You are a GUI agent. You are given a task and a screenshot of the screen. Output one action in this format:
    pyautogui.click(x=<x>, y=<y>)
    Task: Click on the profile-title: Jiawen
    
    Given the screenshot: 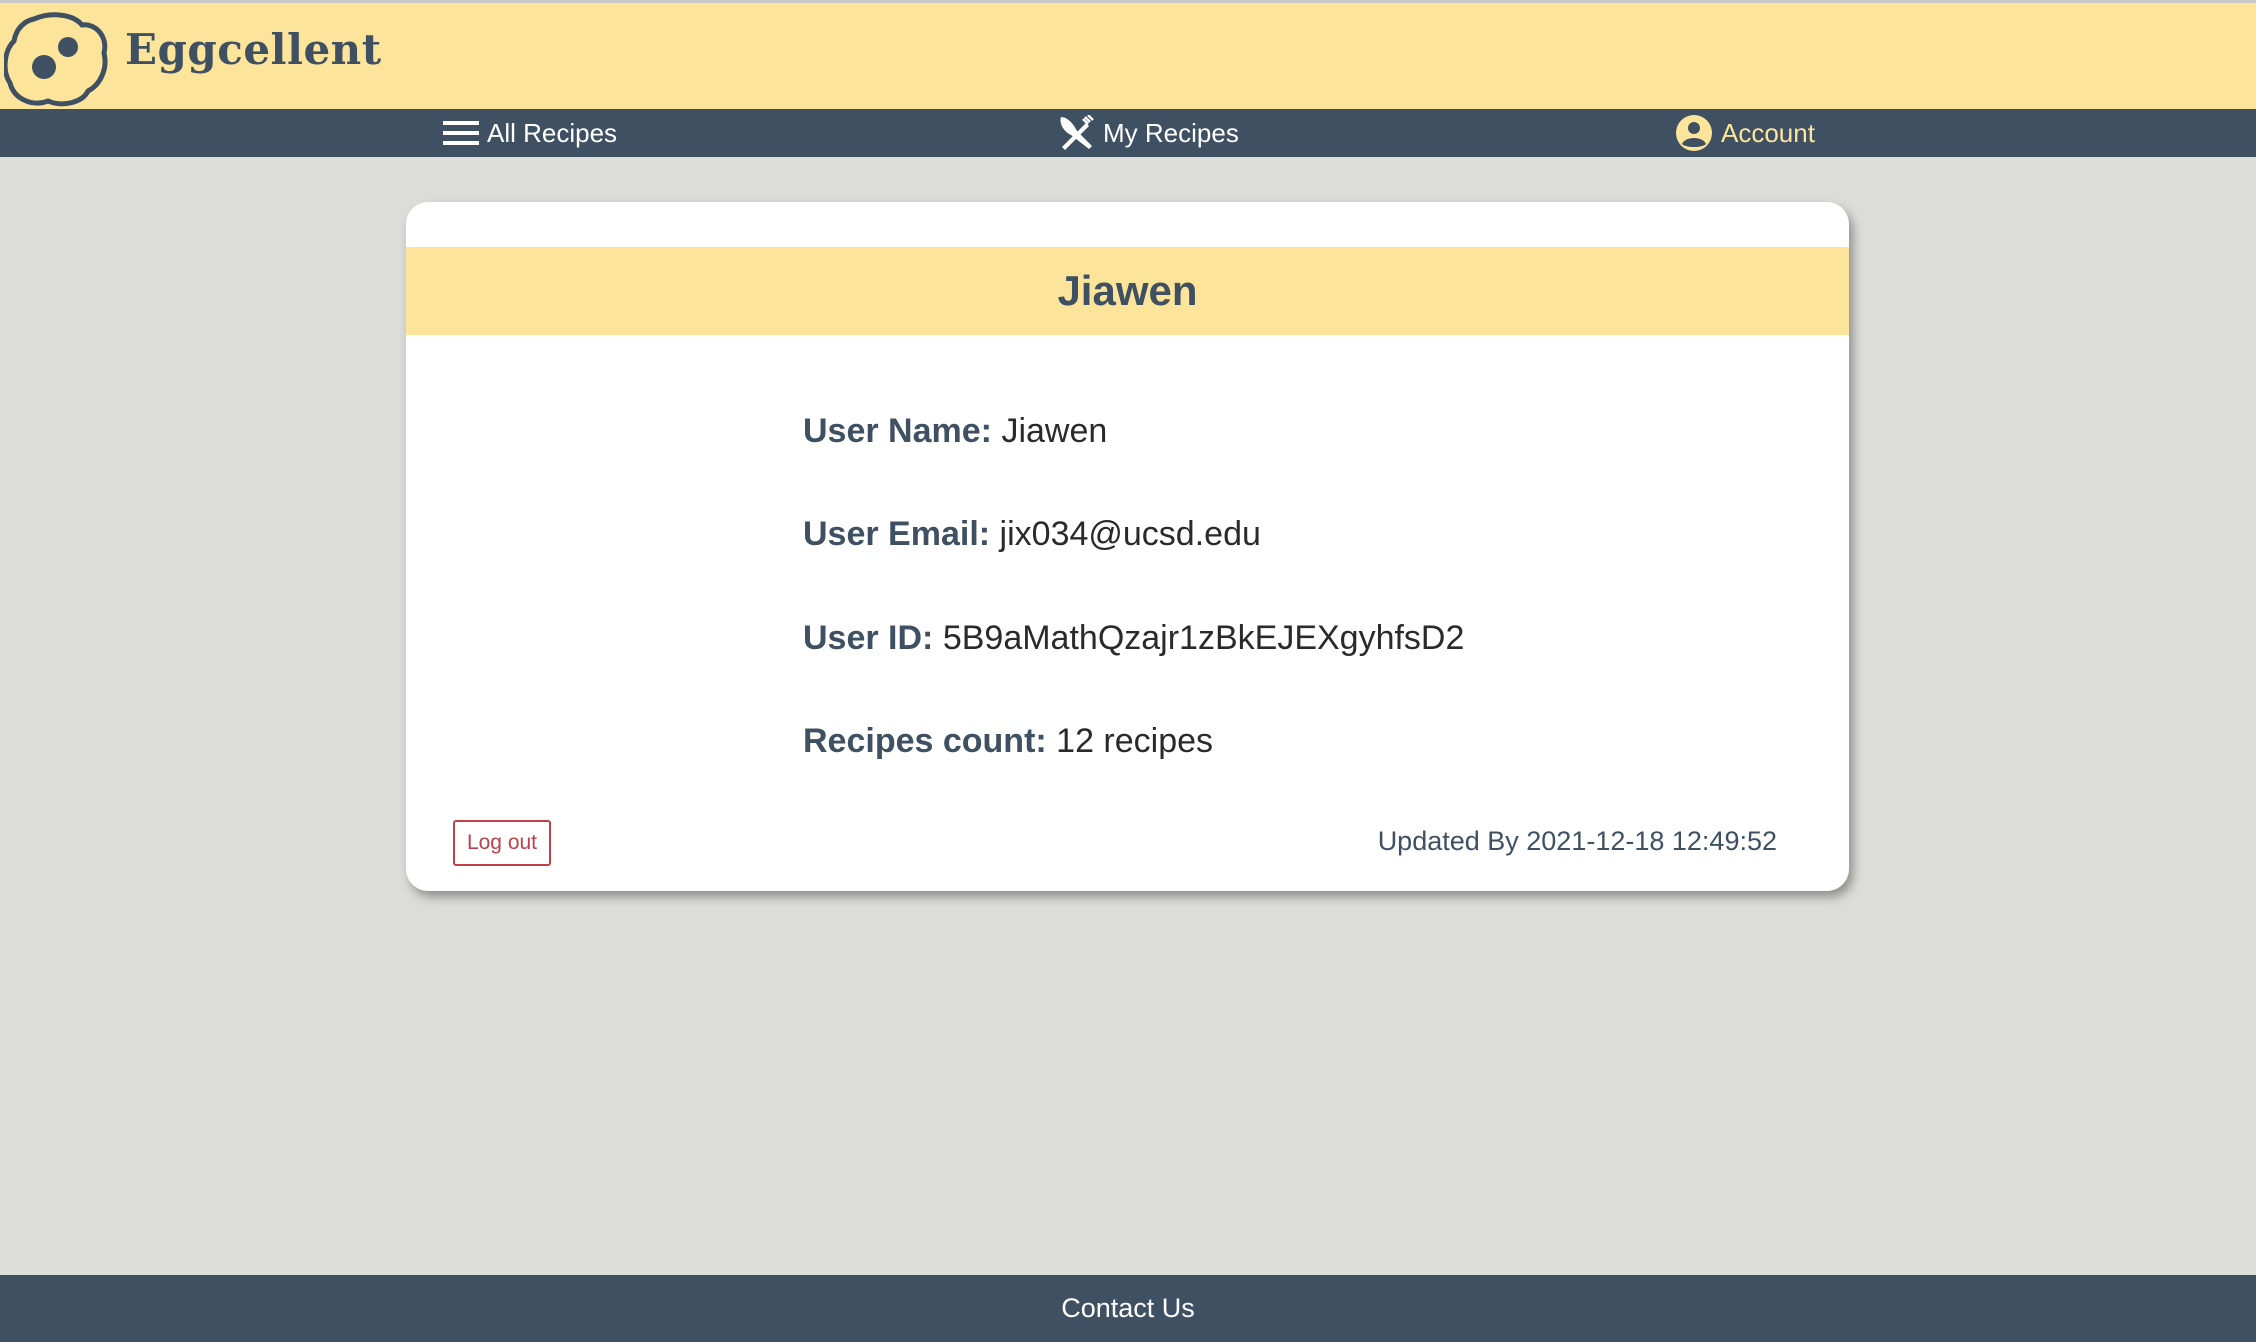 What is the action you would take?
    pyautogui.click(x=1127, y=290)
    